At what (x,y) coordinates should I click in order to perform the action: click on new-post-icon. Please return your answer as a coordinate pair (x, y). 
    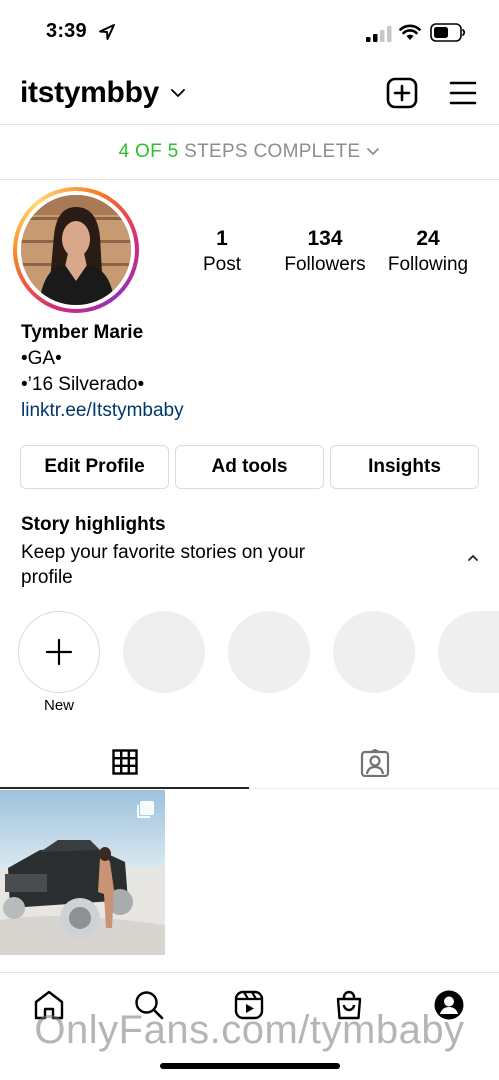
    Looking at the image, I should click on (402, 93).